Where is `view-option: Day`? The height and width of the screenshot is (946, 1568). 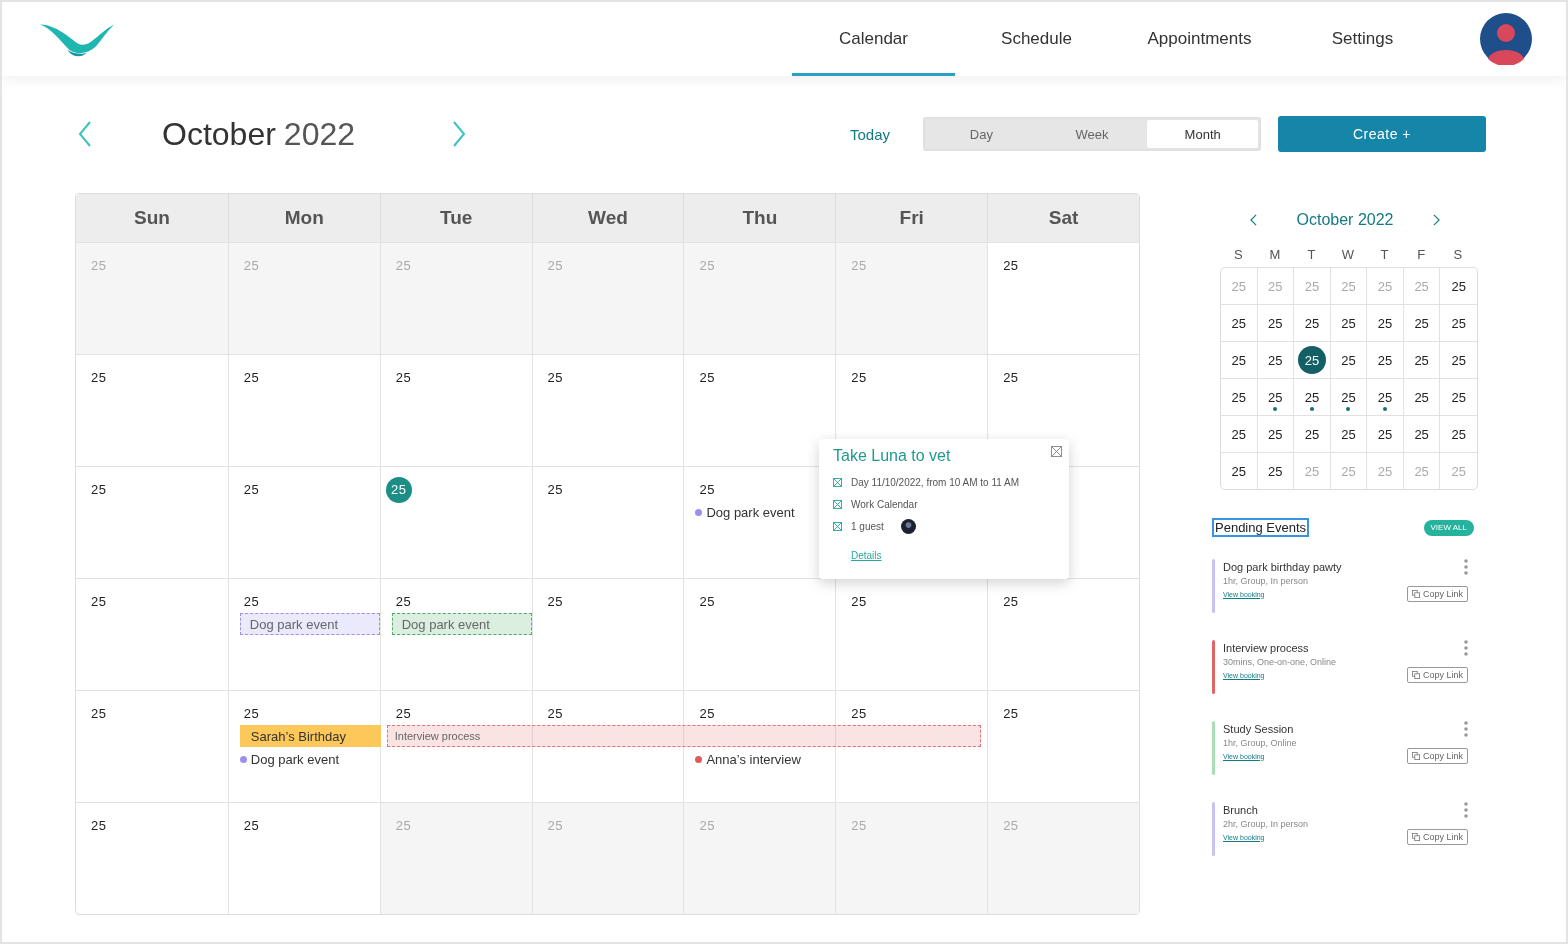
view-option: Day is located at coordinates (981, 134).